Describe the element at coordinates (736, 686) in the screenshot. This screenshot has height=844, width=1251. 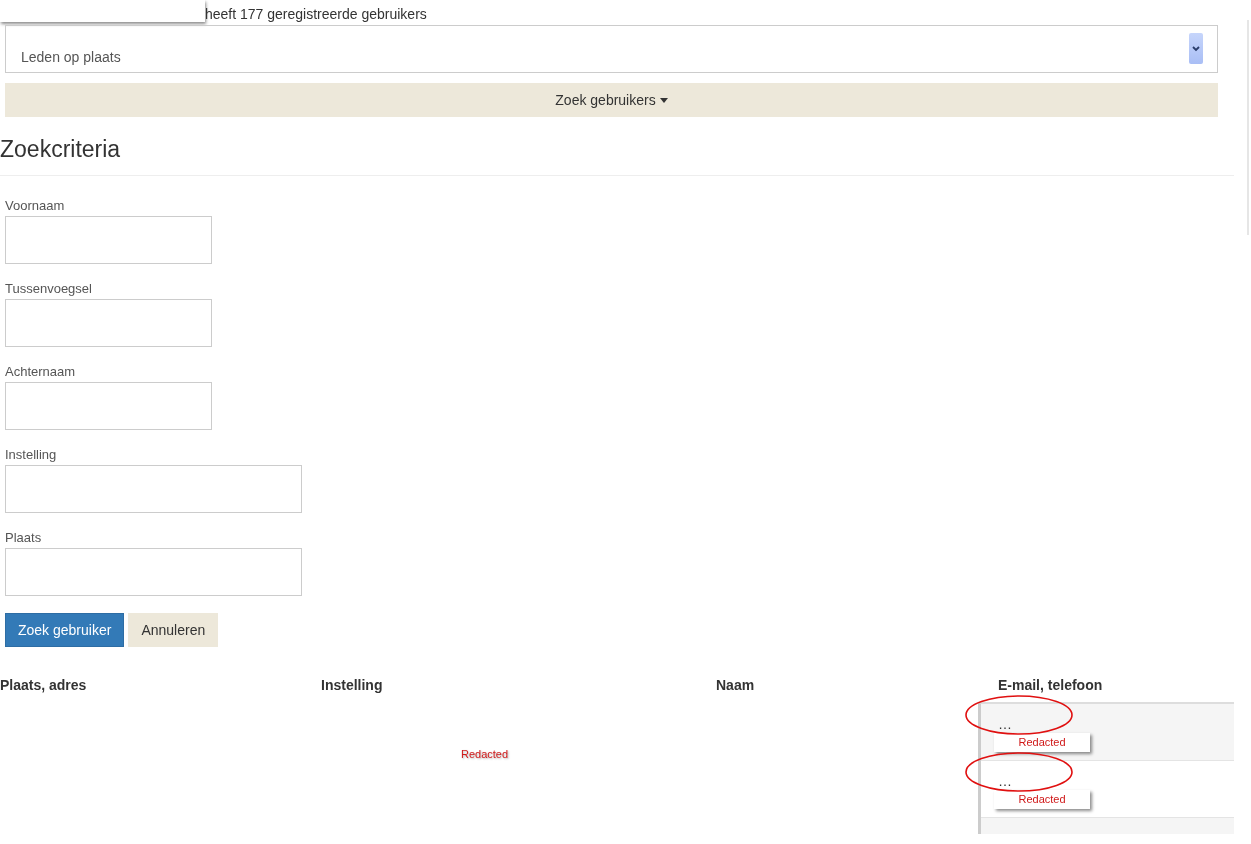
I see `column-header: Naam` at that location.